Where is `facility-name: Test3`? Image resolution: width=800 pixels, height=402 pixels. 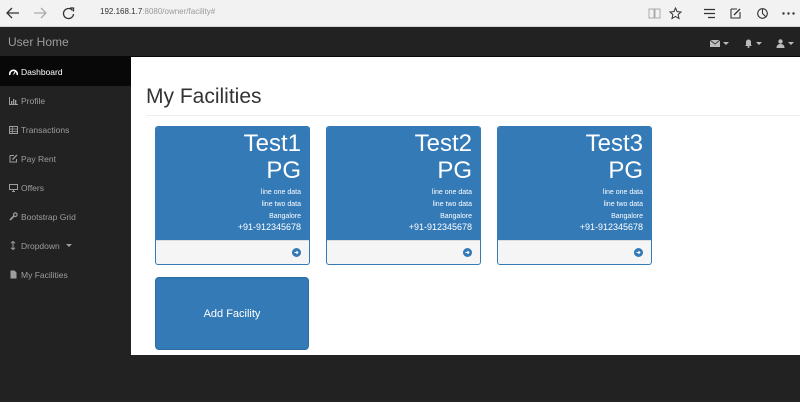
facility-name: Test3 is located at coordinates (614, 143).